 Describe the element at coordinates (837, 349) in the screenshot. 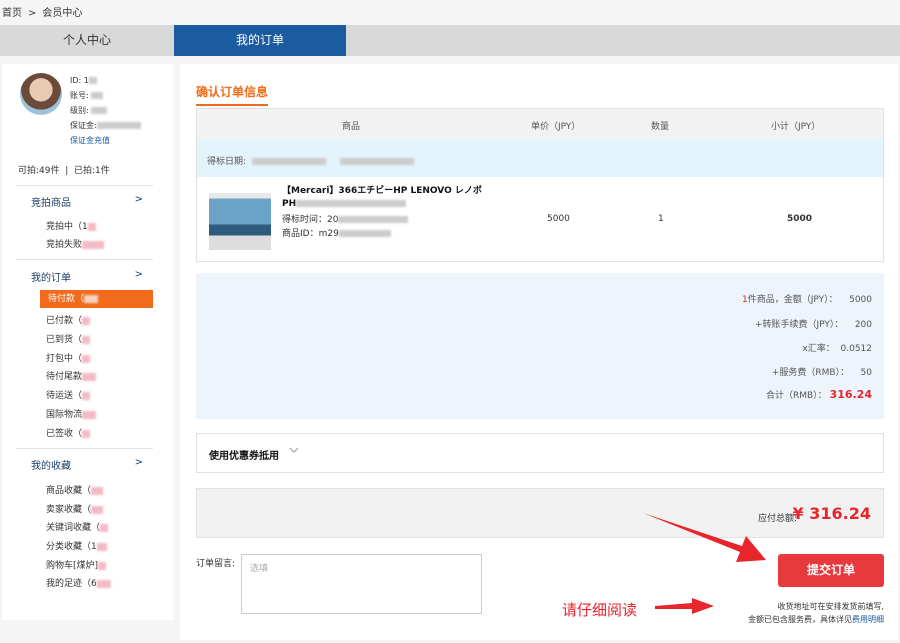

I see `summary-exchange-rate: x汇率： 0.0512` at that location.